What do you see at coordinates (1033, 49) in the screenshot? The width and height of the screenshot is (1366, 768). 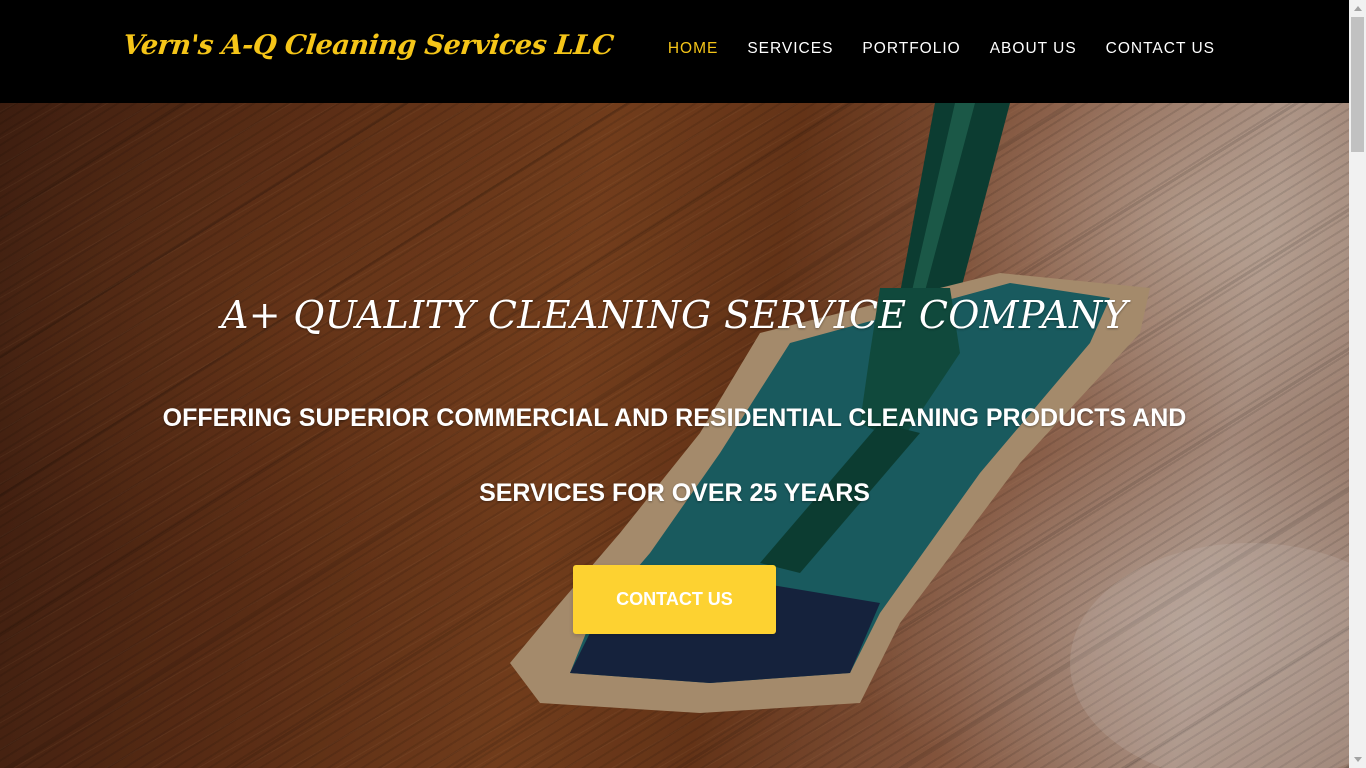 I see `nav-about-link: ABOUT US` at bounding box center [1033, 49].